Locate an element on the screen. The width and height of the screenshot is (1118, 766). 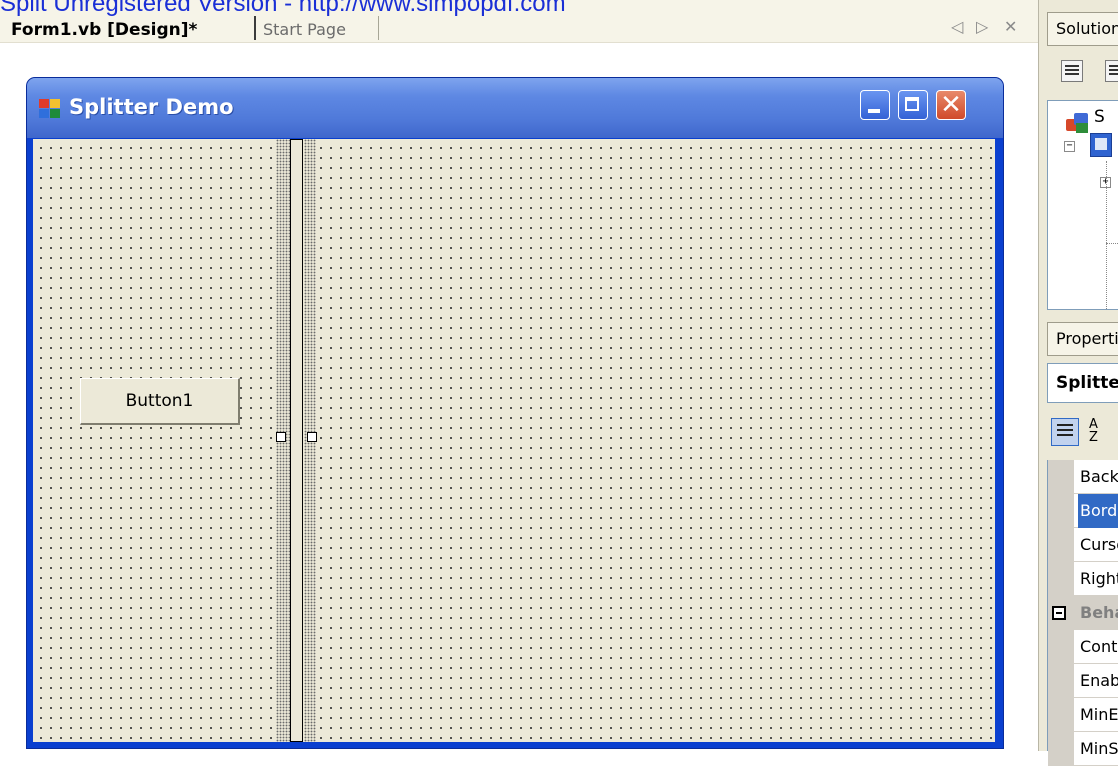
property-name: RightToLeft is located at coordinates (1099, 578).